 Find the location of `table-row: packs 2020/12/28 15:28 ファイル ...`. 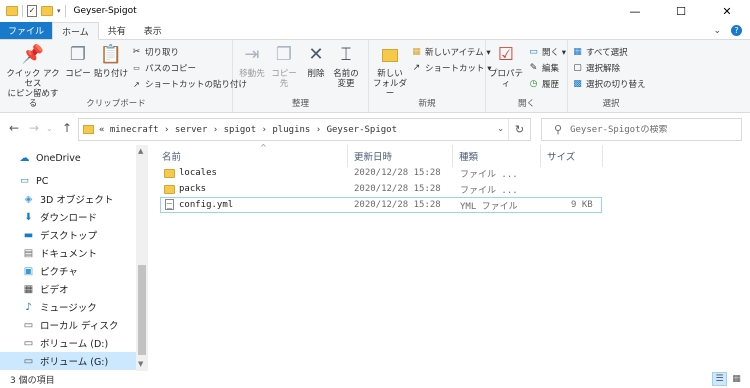

table-row: packs 2020/12/28 15:28 ファイル ... is located at coordinates (381, 189).